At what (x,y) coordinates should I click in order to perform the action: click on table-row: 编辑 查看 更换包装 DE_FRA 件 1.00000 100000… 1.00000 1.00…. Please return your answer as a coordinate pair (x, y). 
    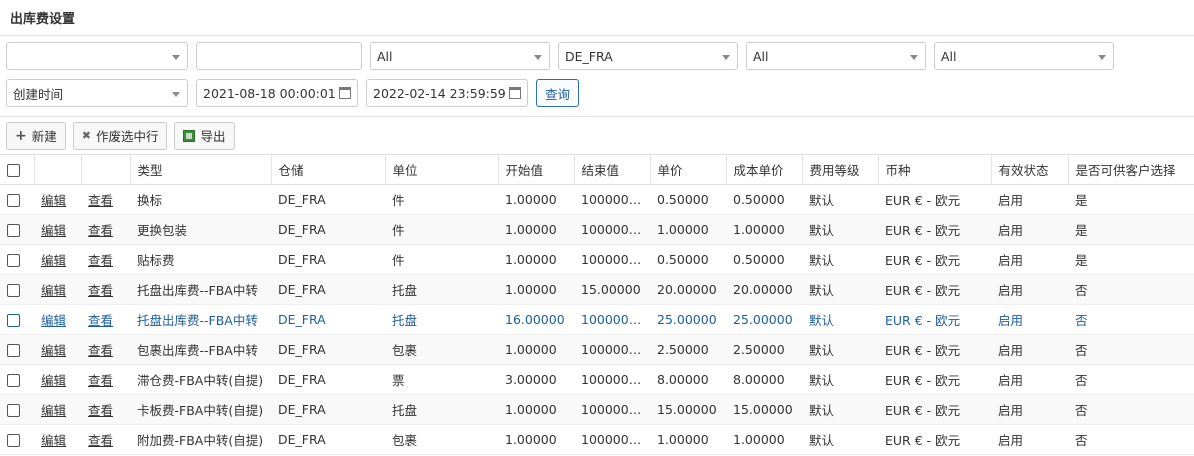
    Looking at the image, I should click on (597, 229).